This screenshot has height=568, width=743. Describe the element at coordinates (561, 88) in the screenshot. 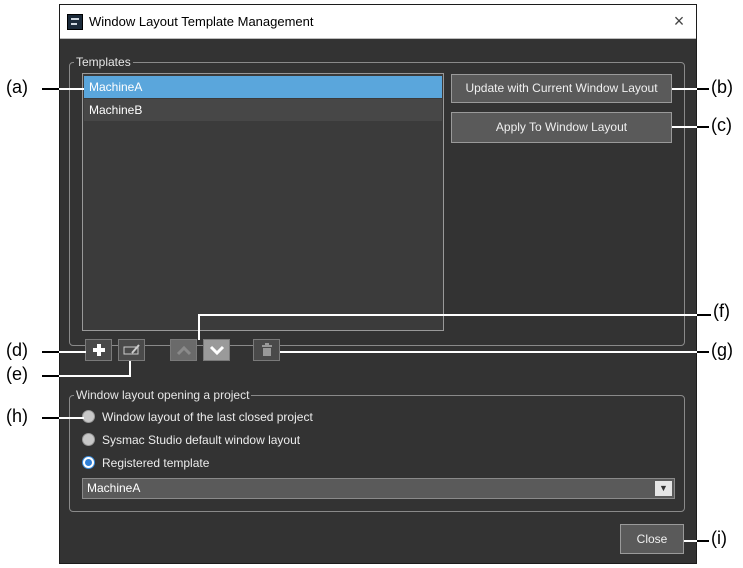

I see `update-with-current-layout-button: Update with Current Window Layout` at that location.